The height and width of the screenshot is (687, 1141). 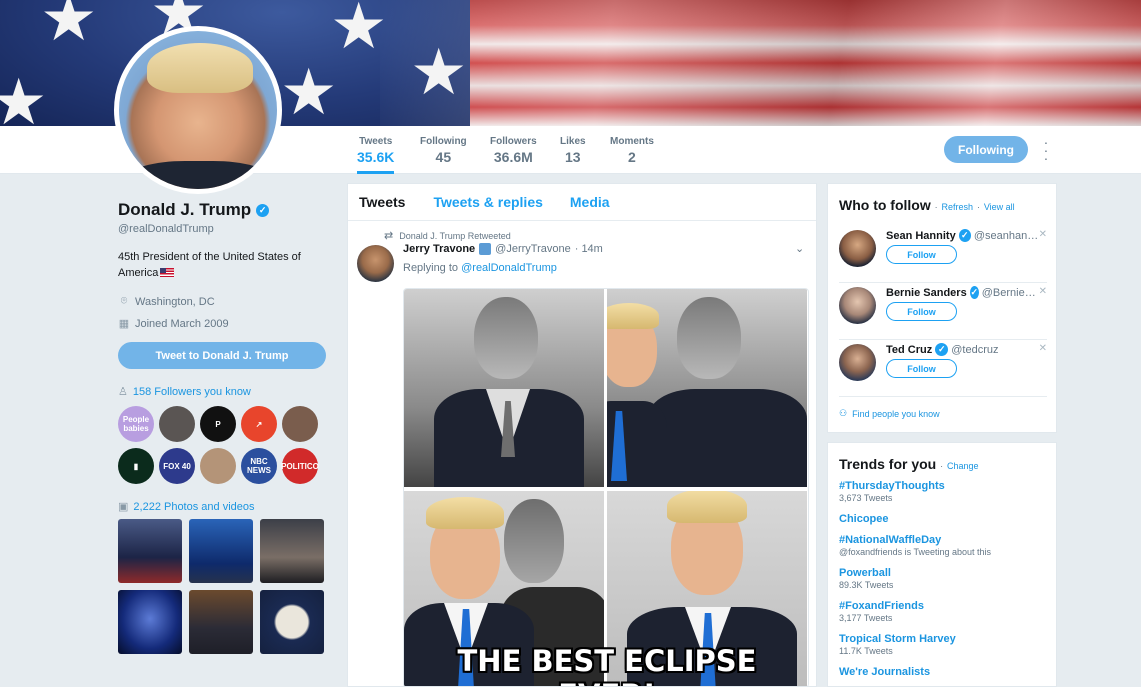 I want to click on photos-videos-link: ▣ 2,222 Photos and videos, so click(x=223, y=507).